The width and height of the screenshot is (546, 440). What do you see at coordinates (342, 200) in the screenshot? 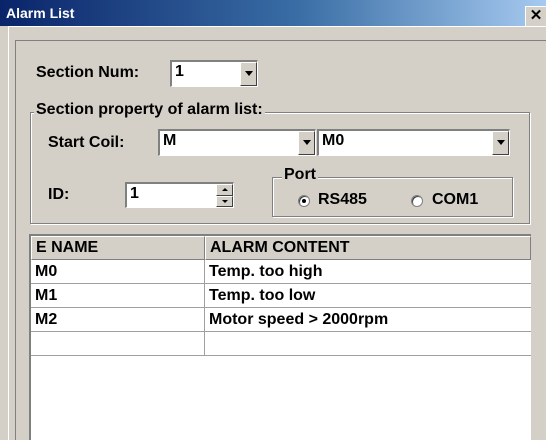
I see `radio-rs485-label: RS485` at bounding box center [342, 200].